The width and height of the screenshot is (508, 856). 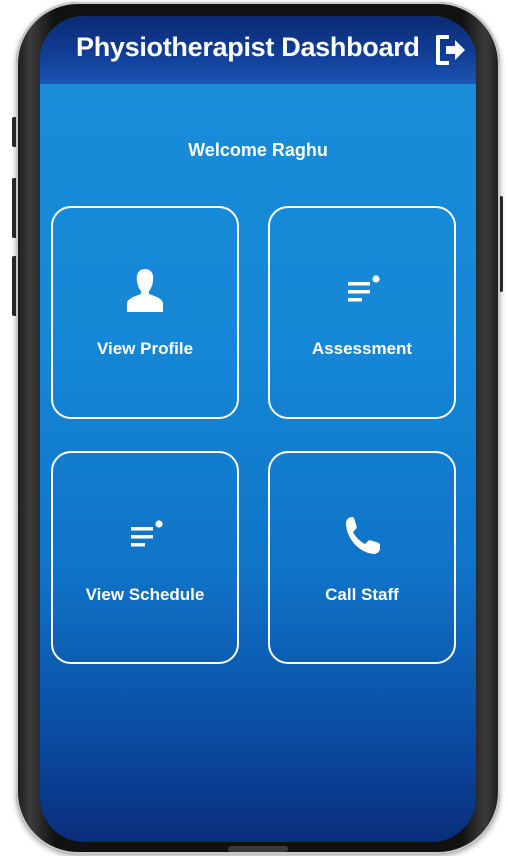 I want to click on call-staff-label: Call Staff, so click(x=362, y=594).